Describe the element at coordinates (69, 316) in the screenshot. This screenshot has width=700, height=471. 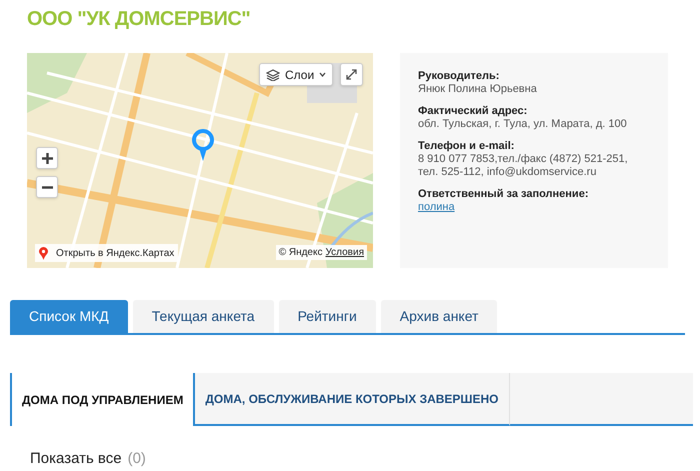
I see `tab: Список МКД` at that location.